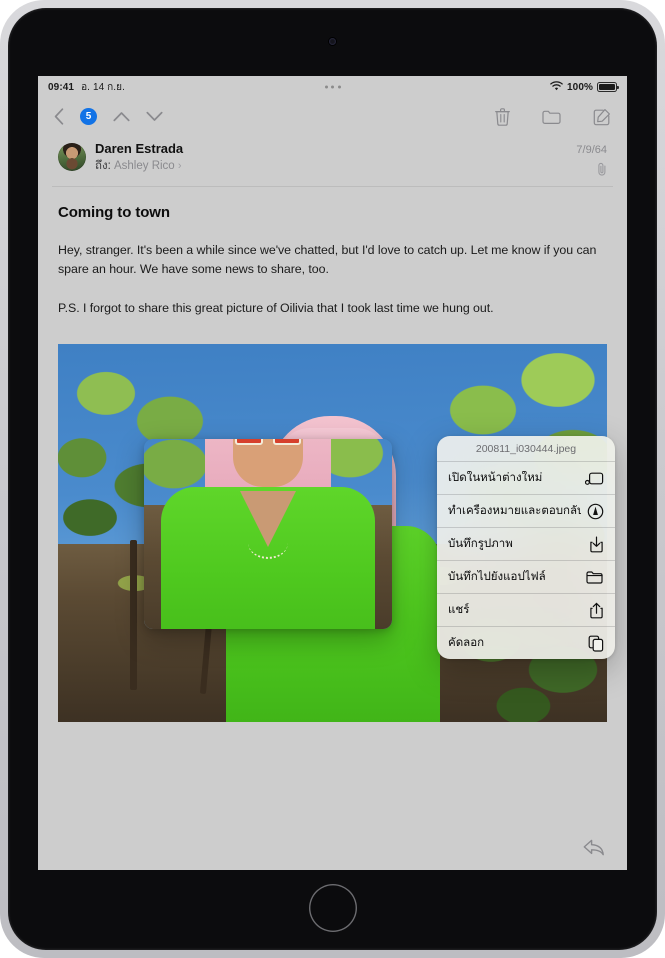 This screenshot has height=958, width=665. Describe the element at coordinates (480, 544) in the screenshot. I see `menu-item-label: บันทึกรูปภาพ` at that location.